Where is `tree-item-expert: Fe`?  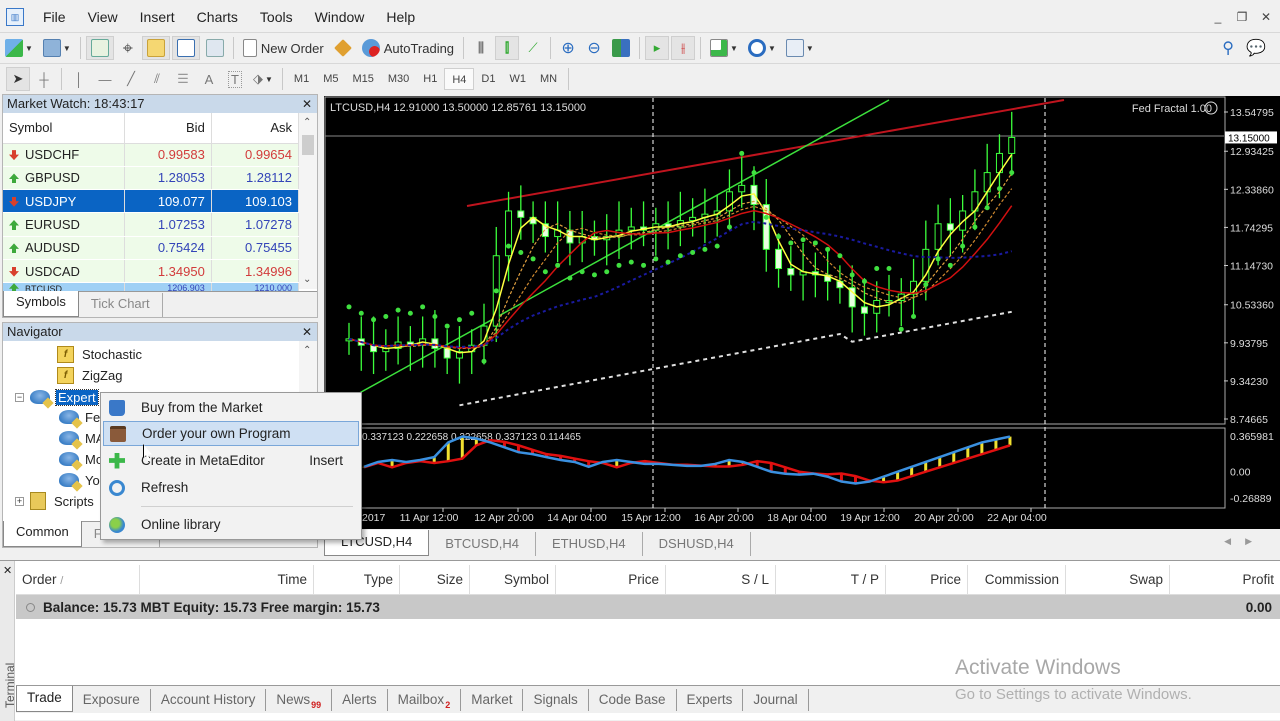
tree-item-expert: Fe is located at coordinates (79, 417).